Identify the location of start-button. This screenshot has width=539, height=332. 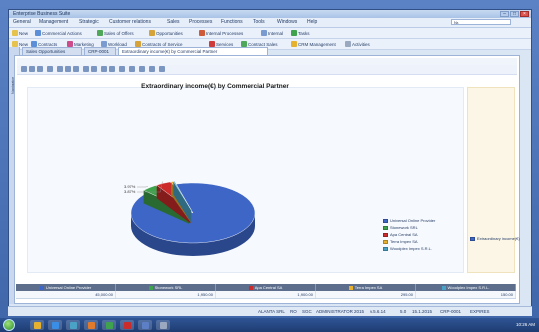
(9, 325).